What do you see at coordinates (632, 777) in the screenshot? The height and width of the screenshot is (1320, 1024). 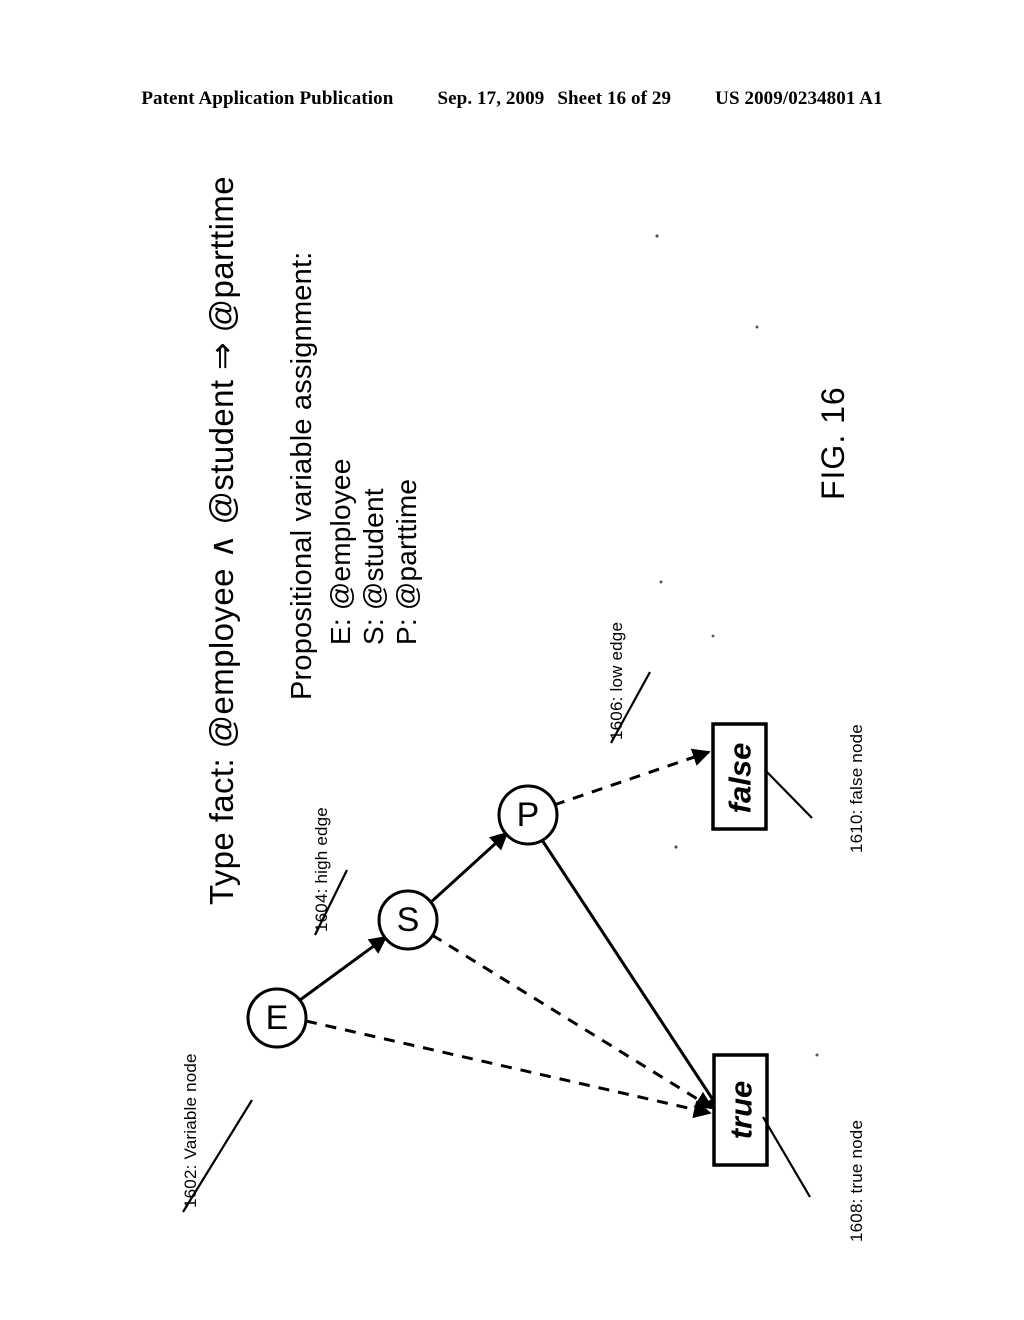 I see `edge-p-to-false-low` at bounding box center [632, 777].